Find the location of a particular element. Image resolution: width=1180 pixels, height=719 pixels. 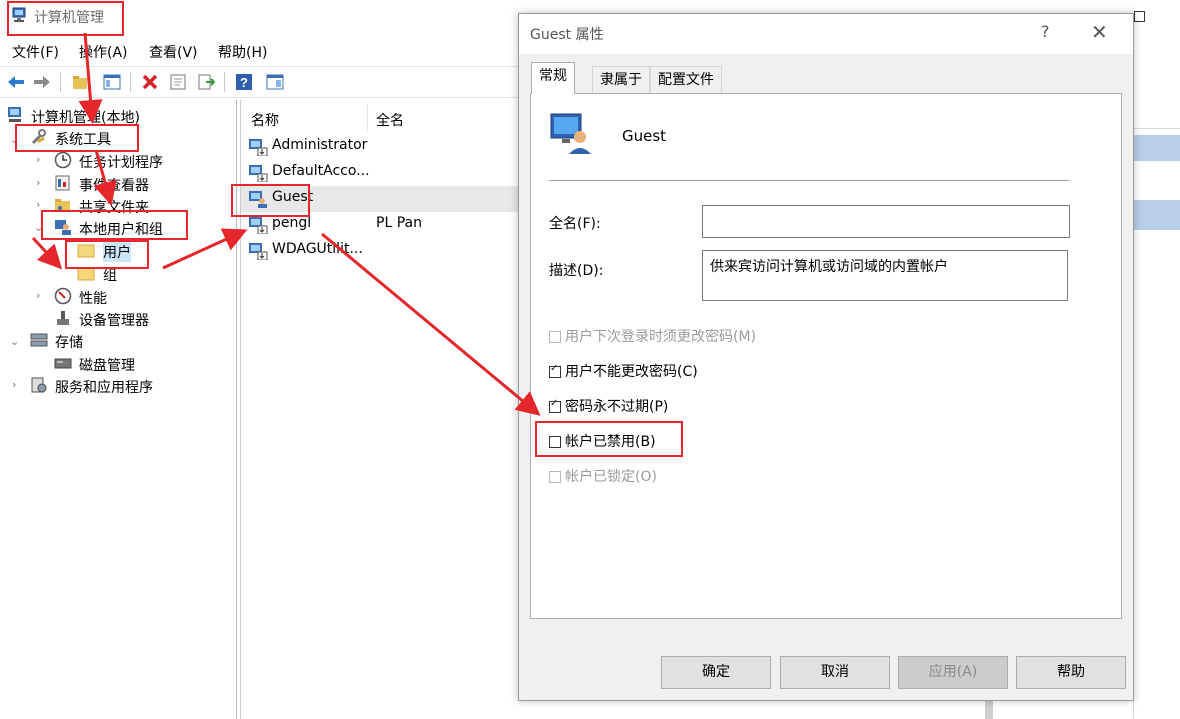

checkbox-cannot-change-password: 用户不能更改密码(C) is located at coordinates (623, 371).